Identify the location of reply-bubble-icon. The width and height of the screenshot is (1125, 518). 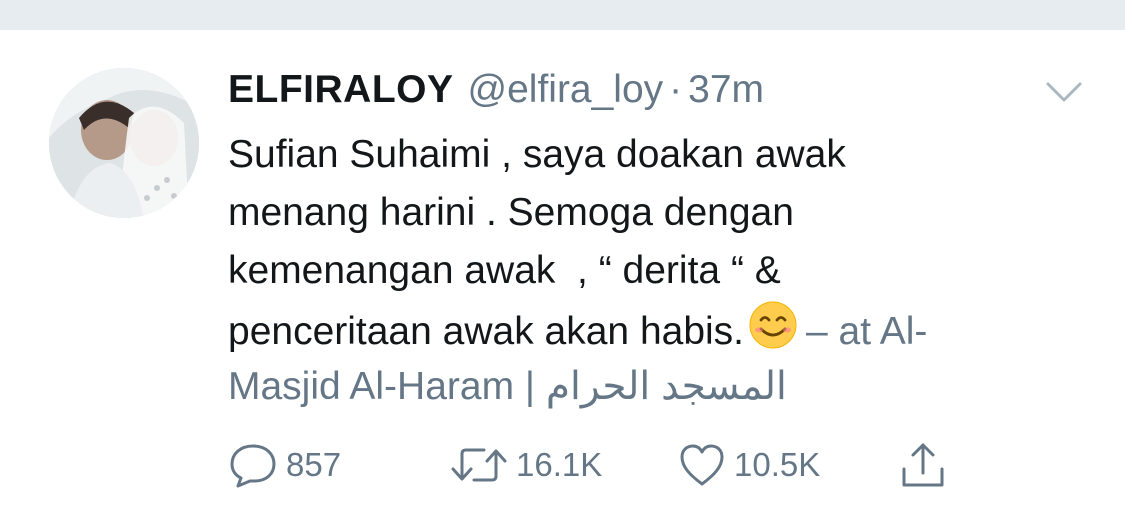
(253, 465).